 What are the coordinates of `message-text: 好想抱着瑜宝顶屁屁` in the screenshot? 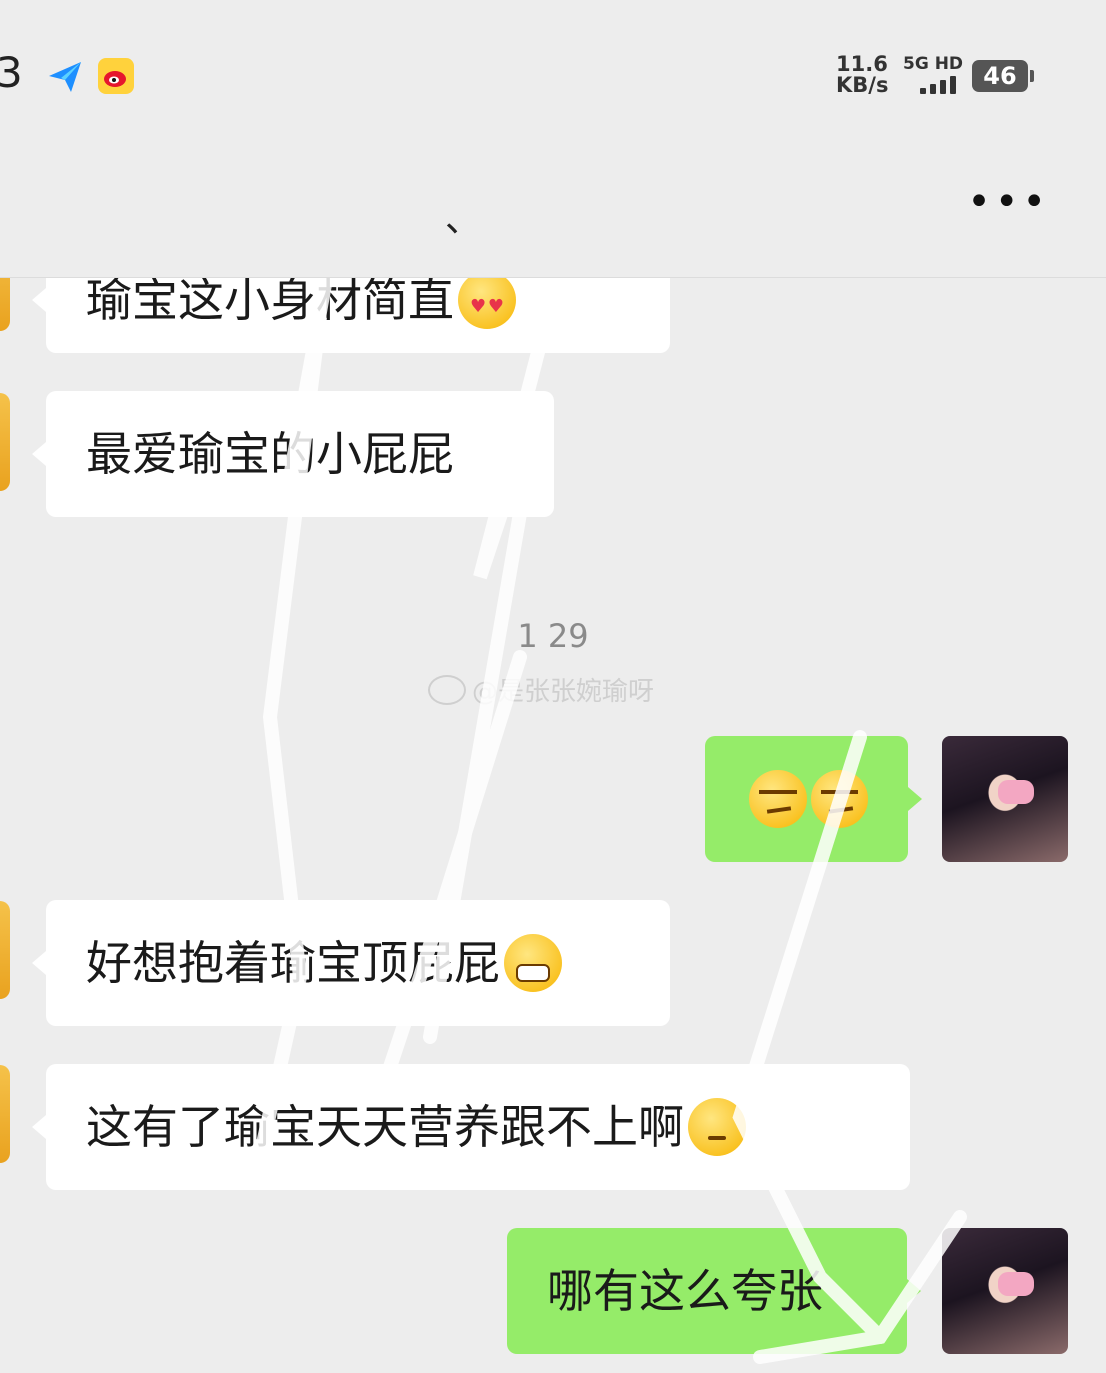 It's located at (293, 963).